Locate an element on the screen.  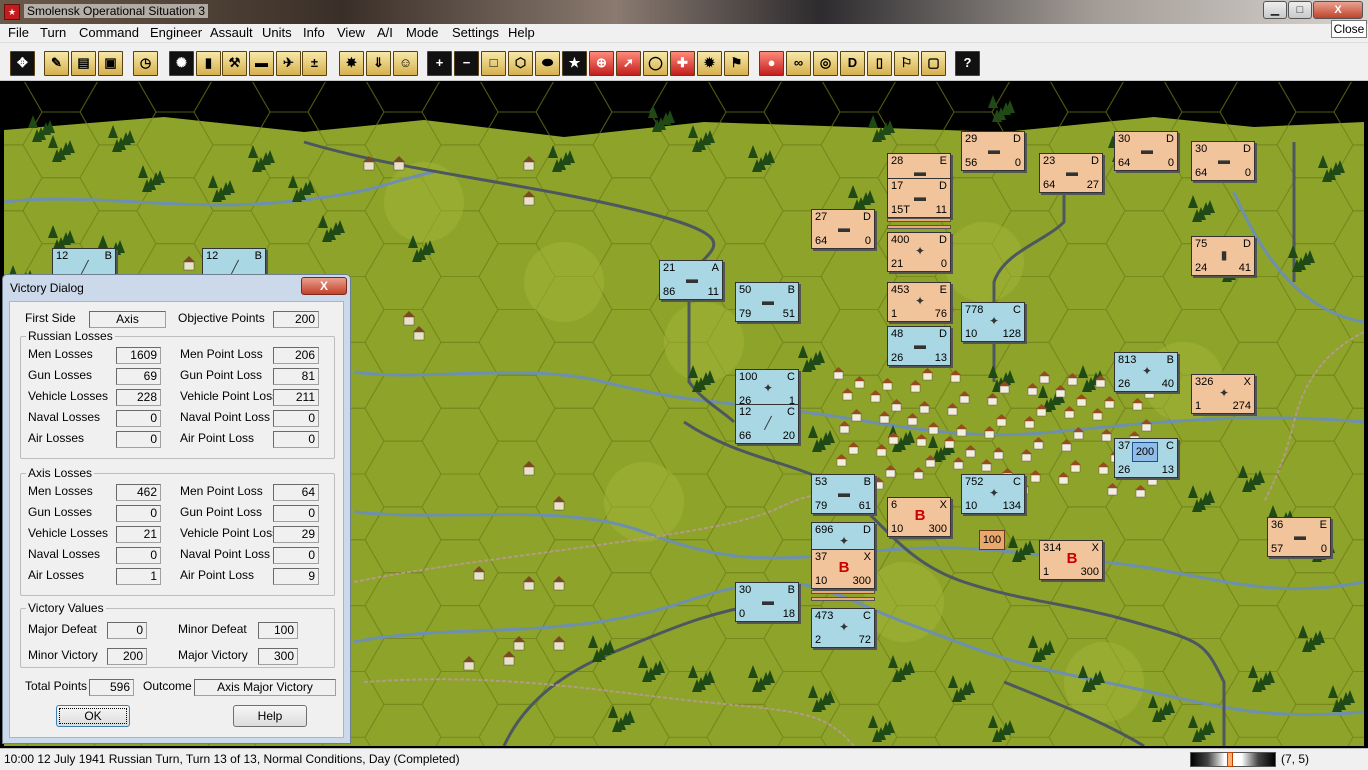
axis-unit-counter: 36 E ▬ 57 0 is located at coordinates (1299, 537).